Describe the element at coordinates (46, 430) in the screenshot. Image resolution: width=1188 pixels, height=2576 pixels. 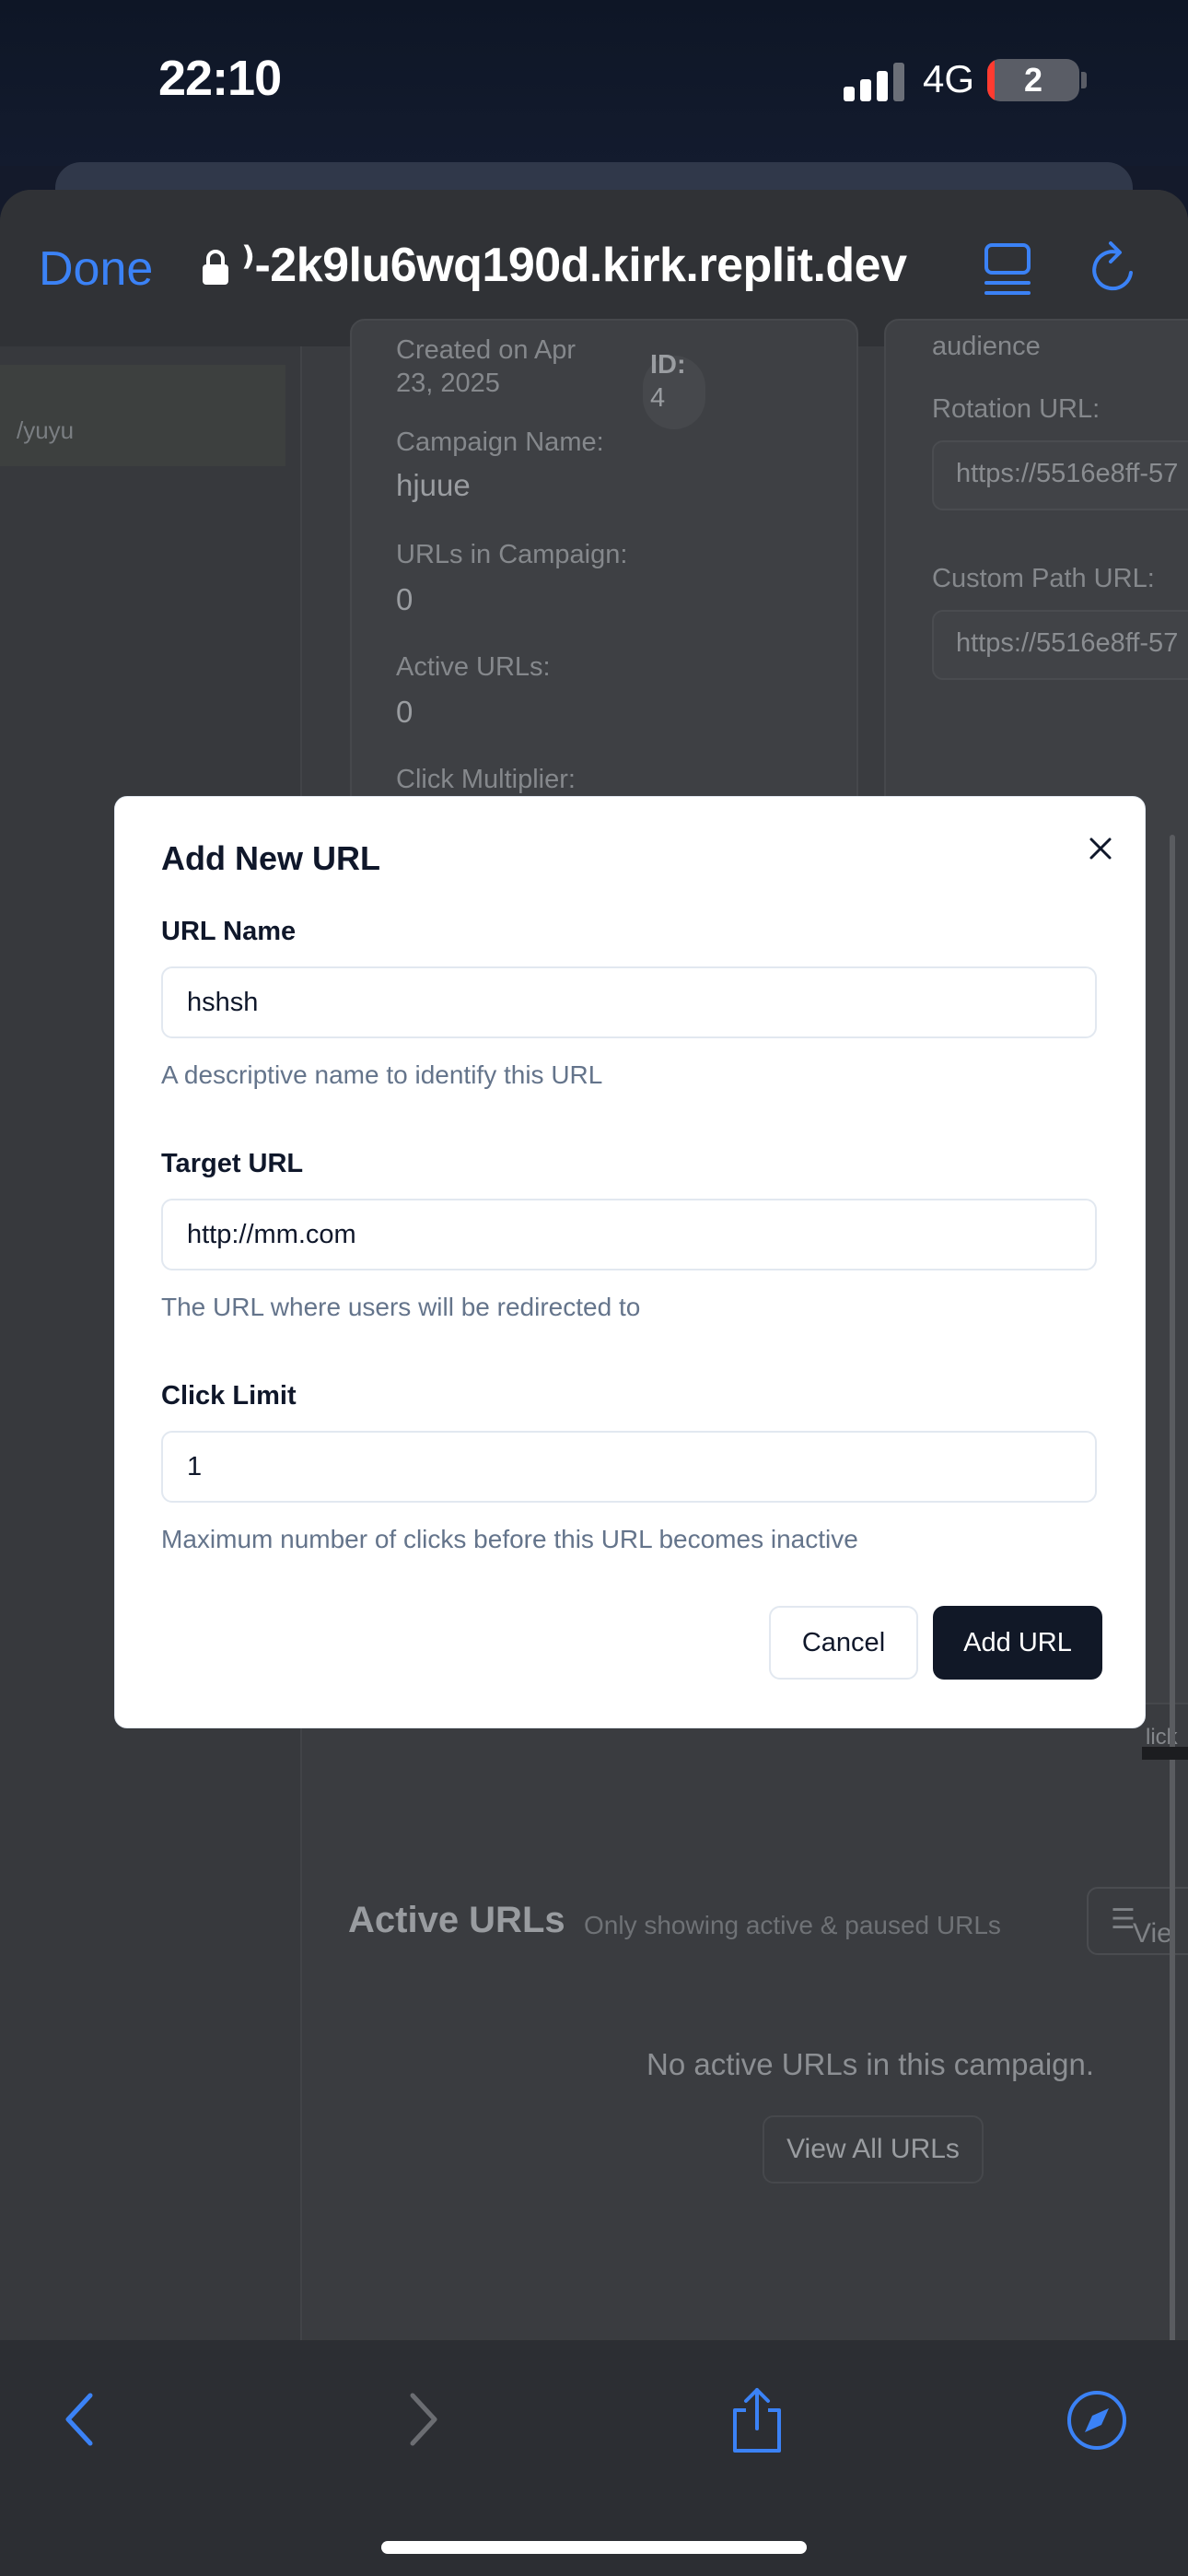
I see `sidebar-item-label: /yuyu` at that location.